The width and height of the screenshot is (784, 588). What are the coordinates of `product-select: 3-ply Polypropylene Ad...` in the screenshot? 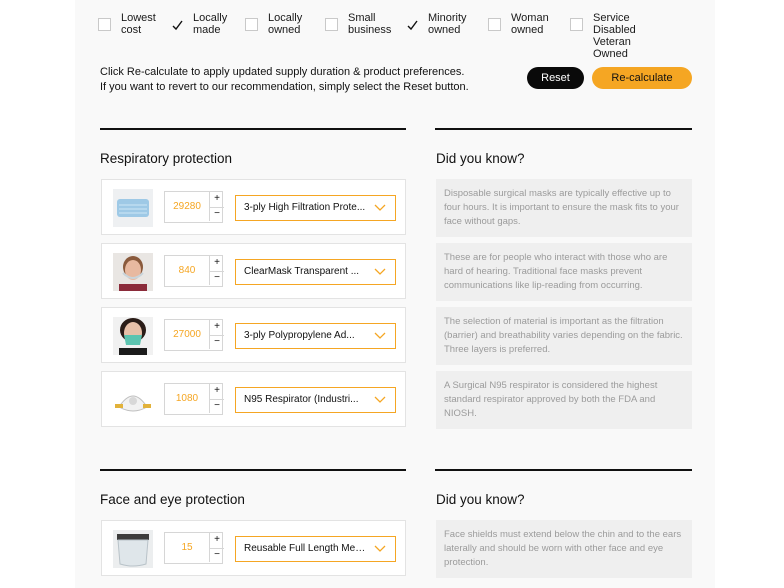 It's located at (315, 336).